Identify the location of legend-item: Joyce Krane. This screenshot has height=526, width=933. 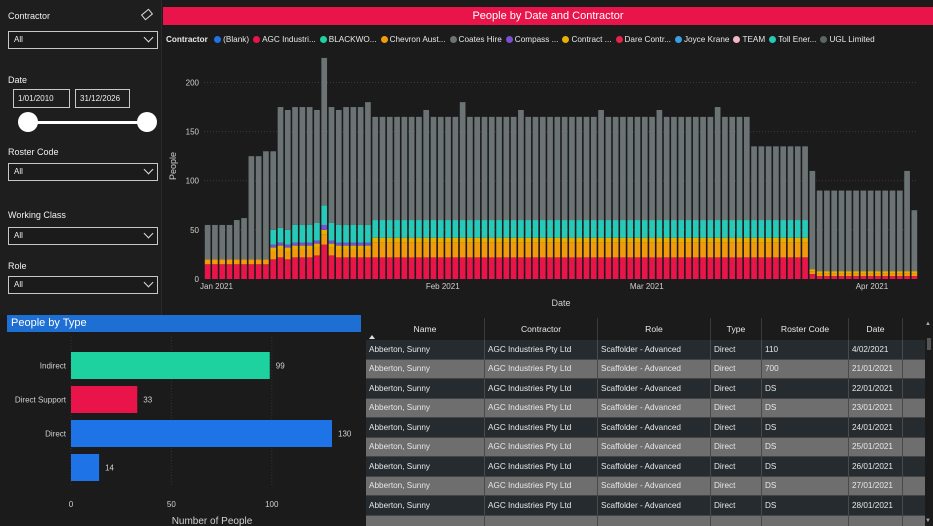
(701, 39).